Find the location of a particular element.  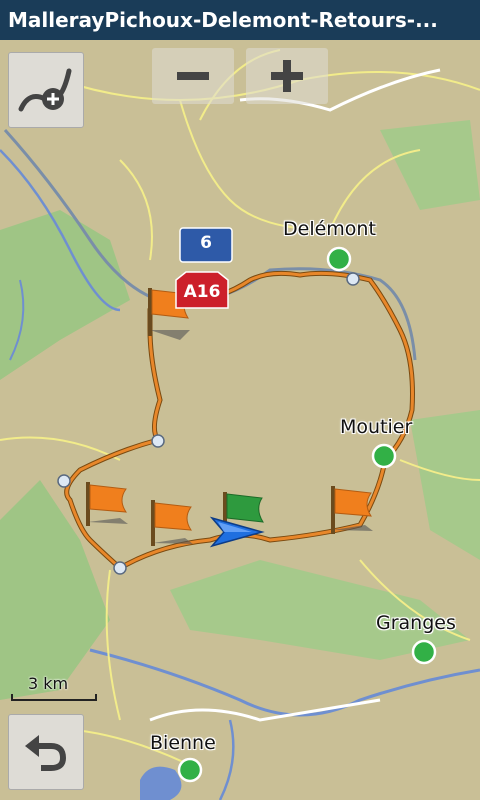

zoom-in-button is located at coordinates (287, 76).